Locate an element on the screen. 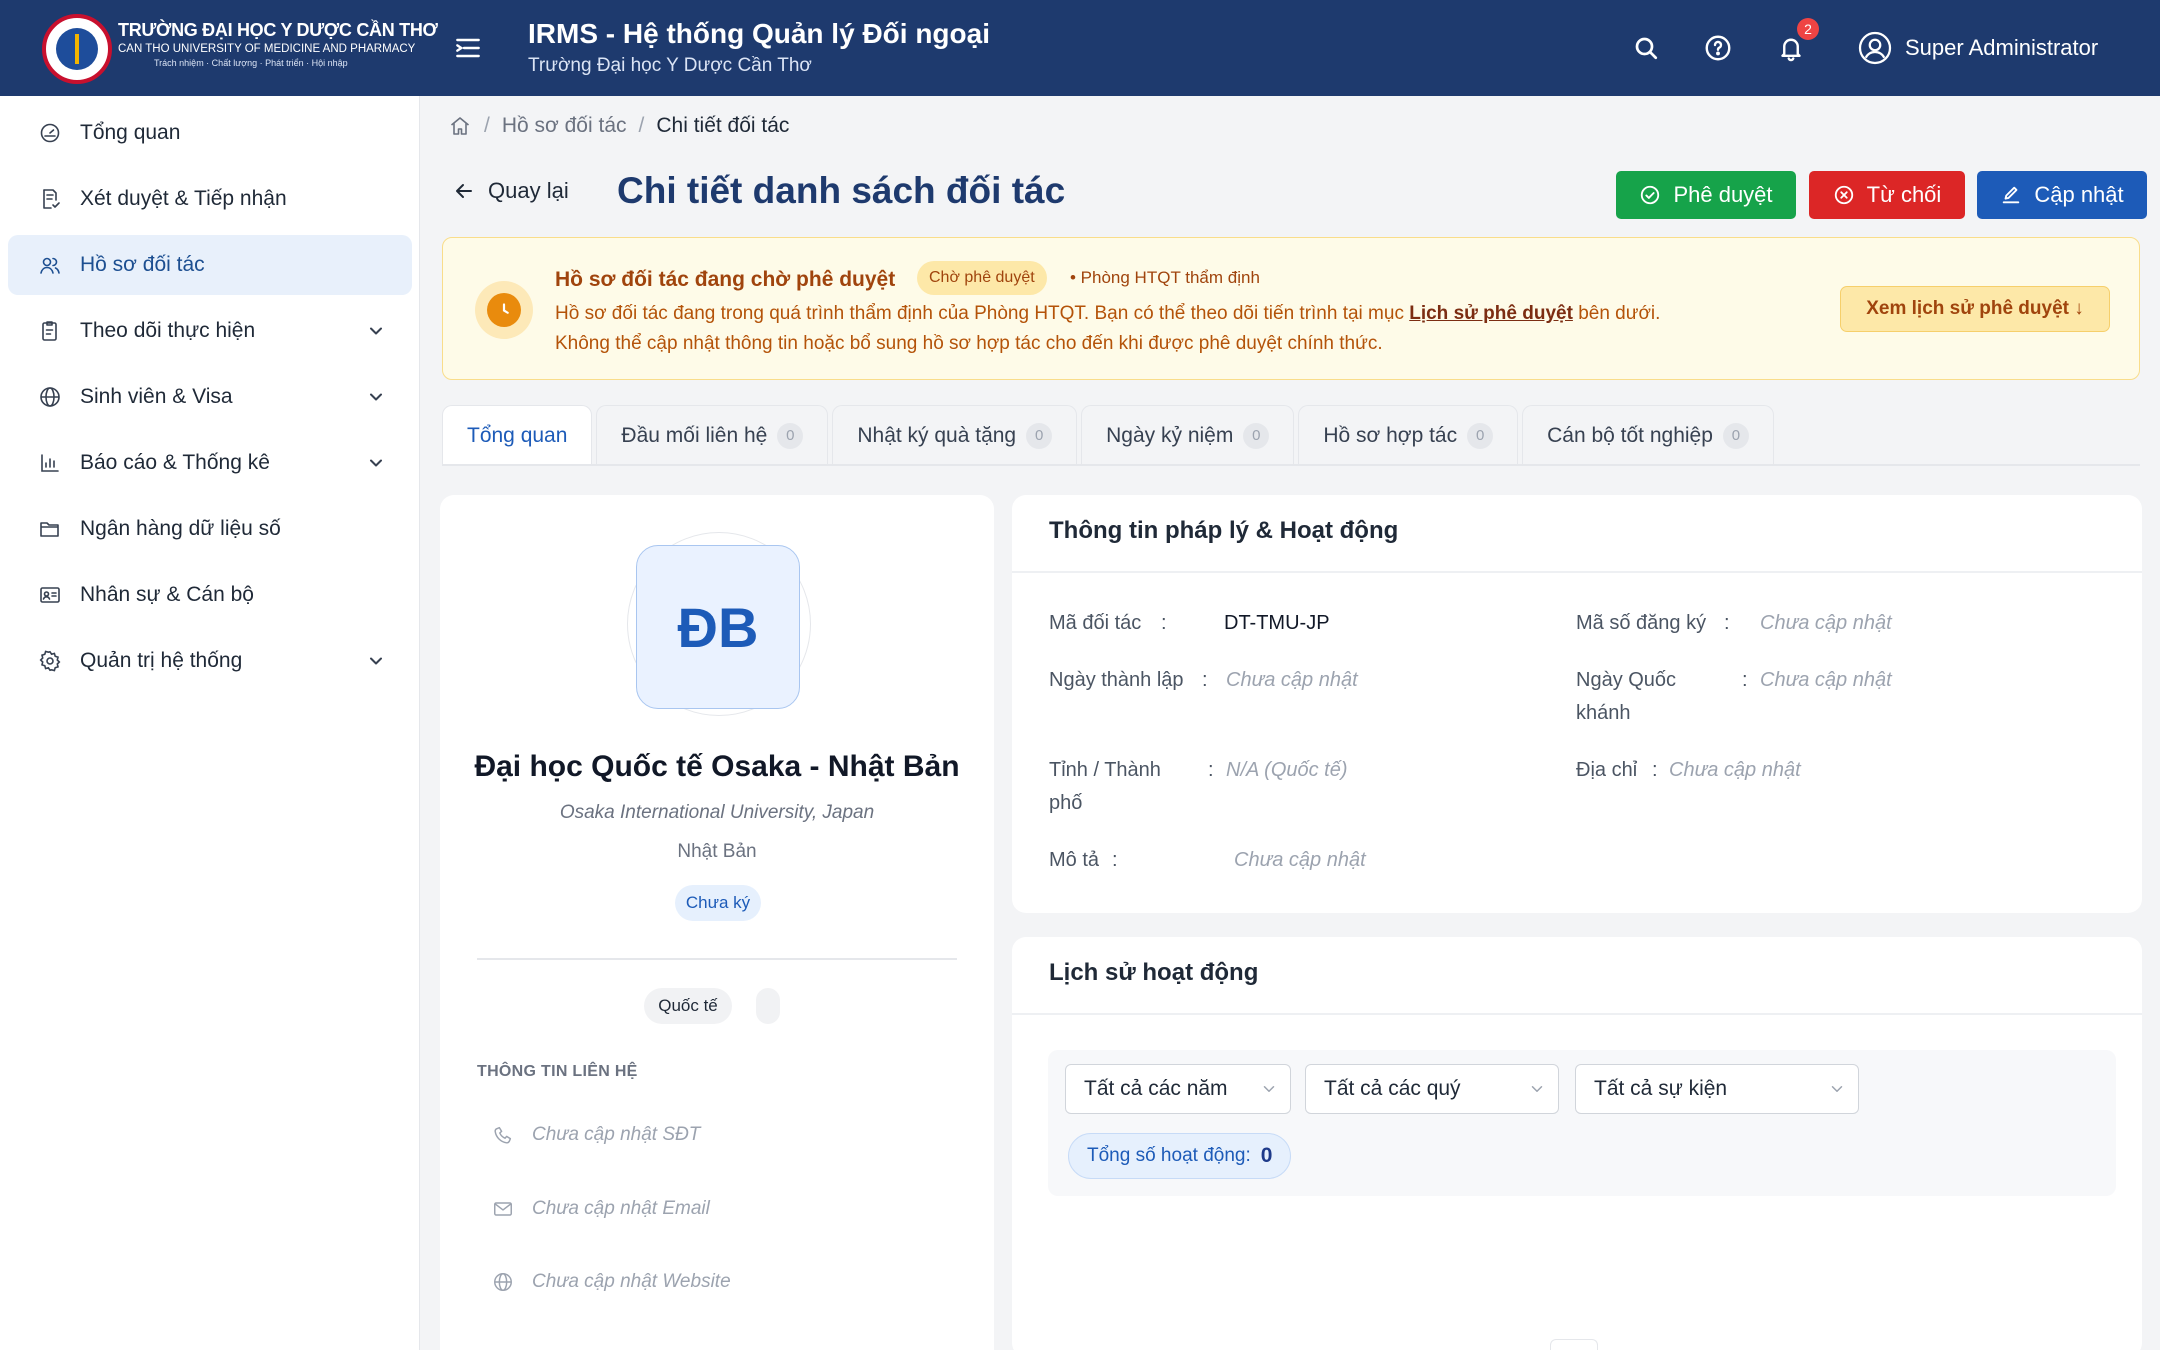 This screenshot has width=2160, height=1350. approve-button: Phê duyệt is located at coordinates (1706, 195).